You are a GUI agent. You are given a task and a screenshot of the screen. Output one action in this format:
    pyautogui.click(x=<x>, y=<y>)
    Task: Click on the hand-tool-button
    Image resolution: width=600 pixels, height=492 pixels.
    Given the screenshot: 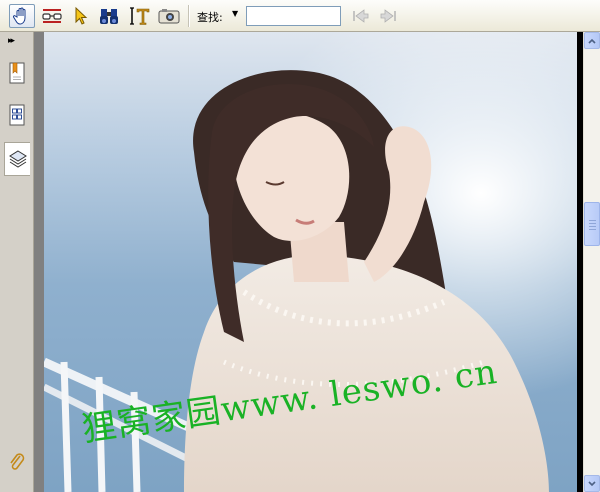 What is the action you would take?
    pyautogui.click(x=22, y=16)
    